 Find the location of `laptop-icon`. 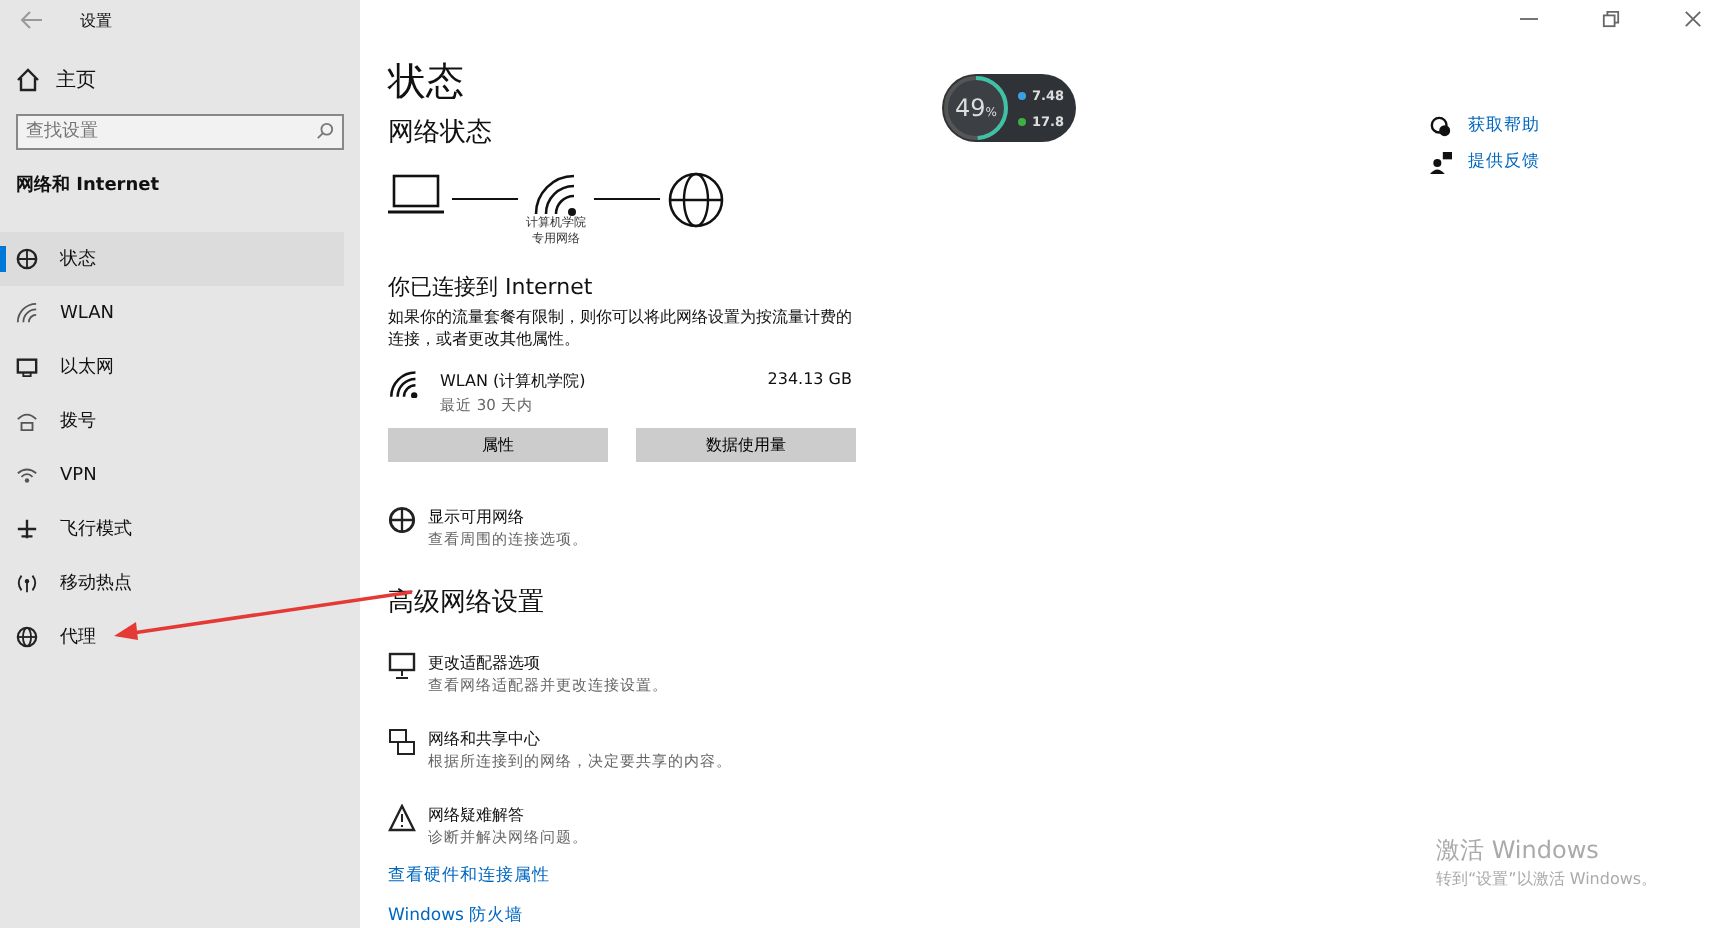

laptop-icon is located at coordinates (416, 194).